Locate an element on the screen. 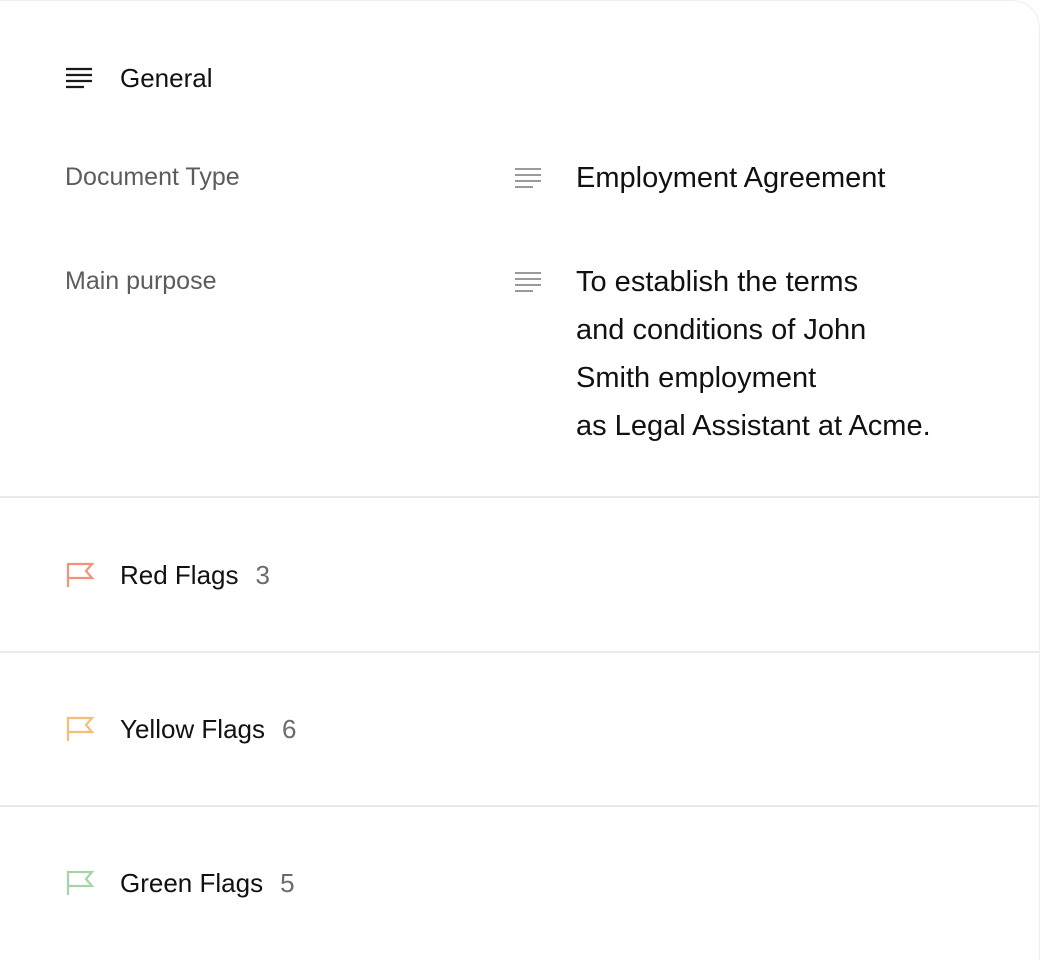 This screenshot has height=960, width=1040. value-line: and conditions of John is located at coordinates (721, 330).